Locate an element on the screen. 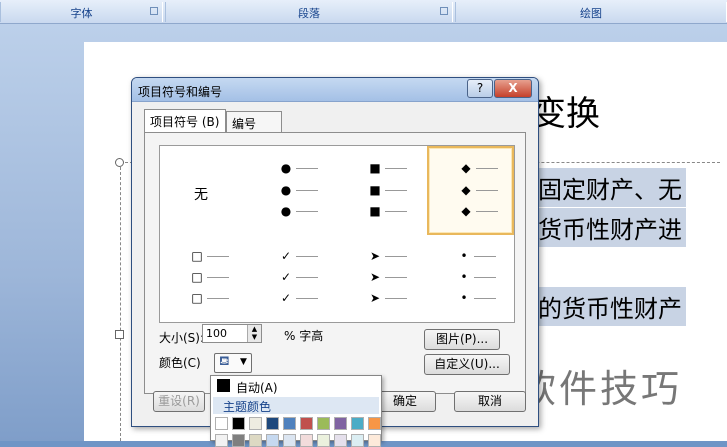 Image resolution: width=727 pixels, height=447 pixels. ribbon-group-paragraph: 段落 is located at coordinates (309, 12).